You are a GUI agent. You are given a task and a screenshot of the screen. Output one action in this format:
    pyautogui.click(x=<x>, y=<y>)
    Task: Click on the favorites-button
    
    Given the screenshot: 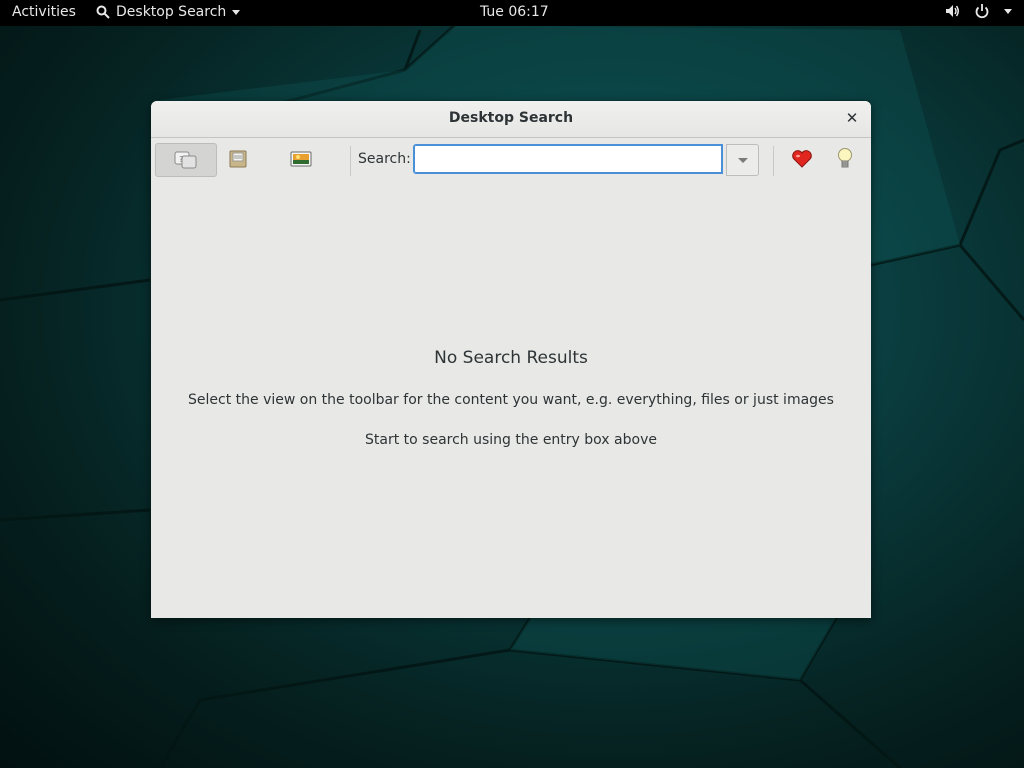 What is the action you would take?
    pyautogui.click(x=802, y=159)
    